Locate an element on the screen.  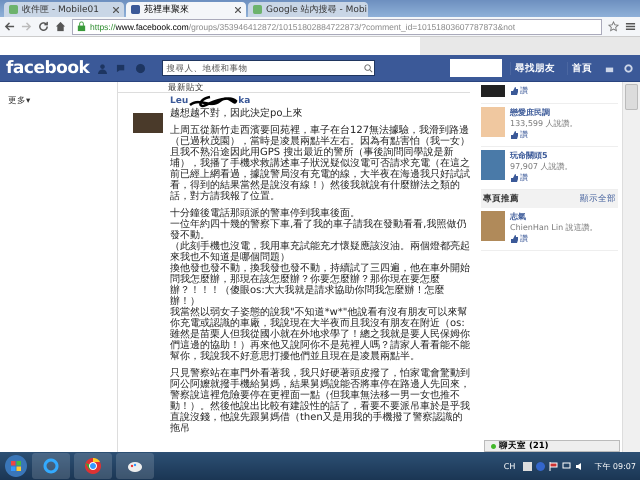
scribble-drawing is located at coordinates (213, 101).